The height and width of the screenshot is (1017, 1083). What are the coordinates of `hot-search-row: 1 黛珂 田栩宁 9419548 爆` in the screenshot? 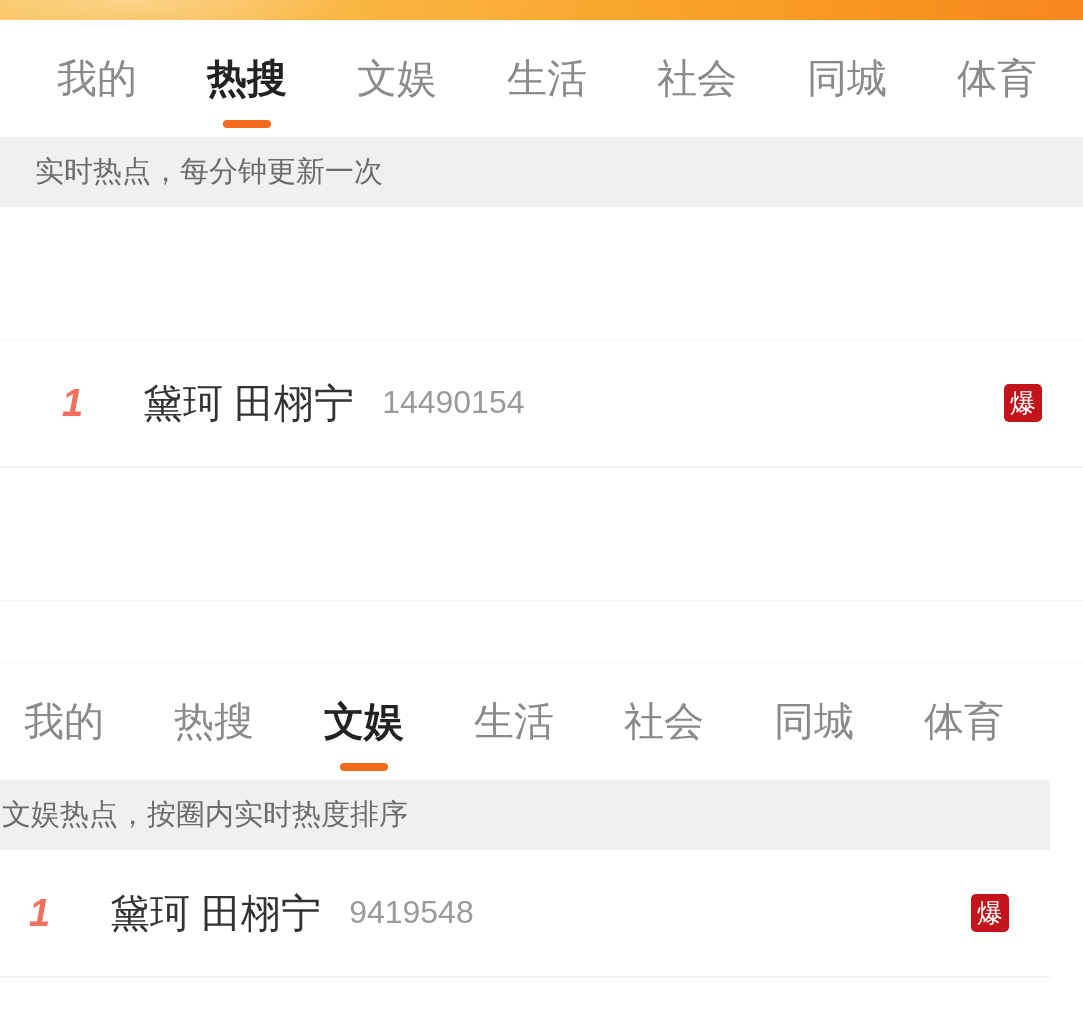 It's located at (525, 914).